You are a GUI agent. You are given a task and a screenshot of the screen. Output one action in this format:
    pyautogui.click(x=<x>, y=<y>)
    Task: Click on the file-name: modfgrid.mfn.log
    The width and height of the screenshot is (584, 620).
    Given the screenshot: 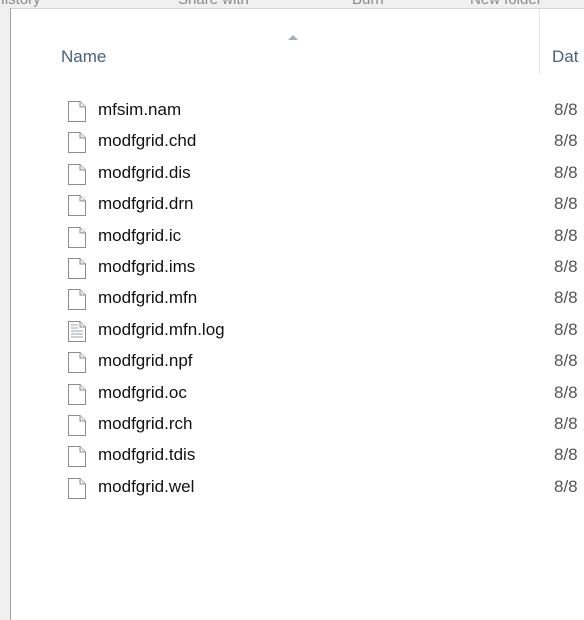 What is the action you would take?
    pyautogui.click(x=161, y=329)
    